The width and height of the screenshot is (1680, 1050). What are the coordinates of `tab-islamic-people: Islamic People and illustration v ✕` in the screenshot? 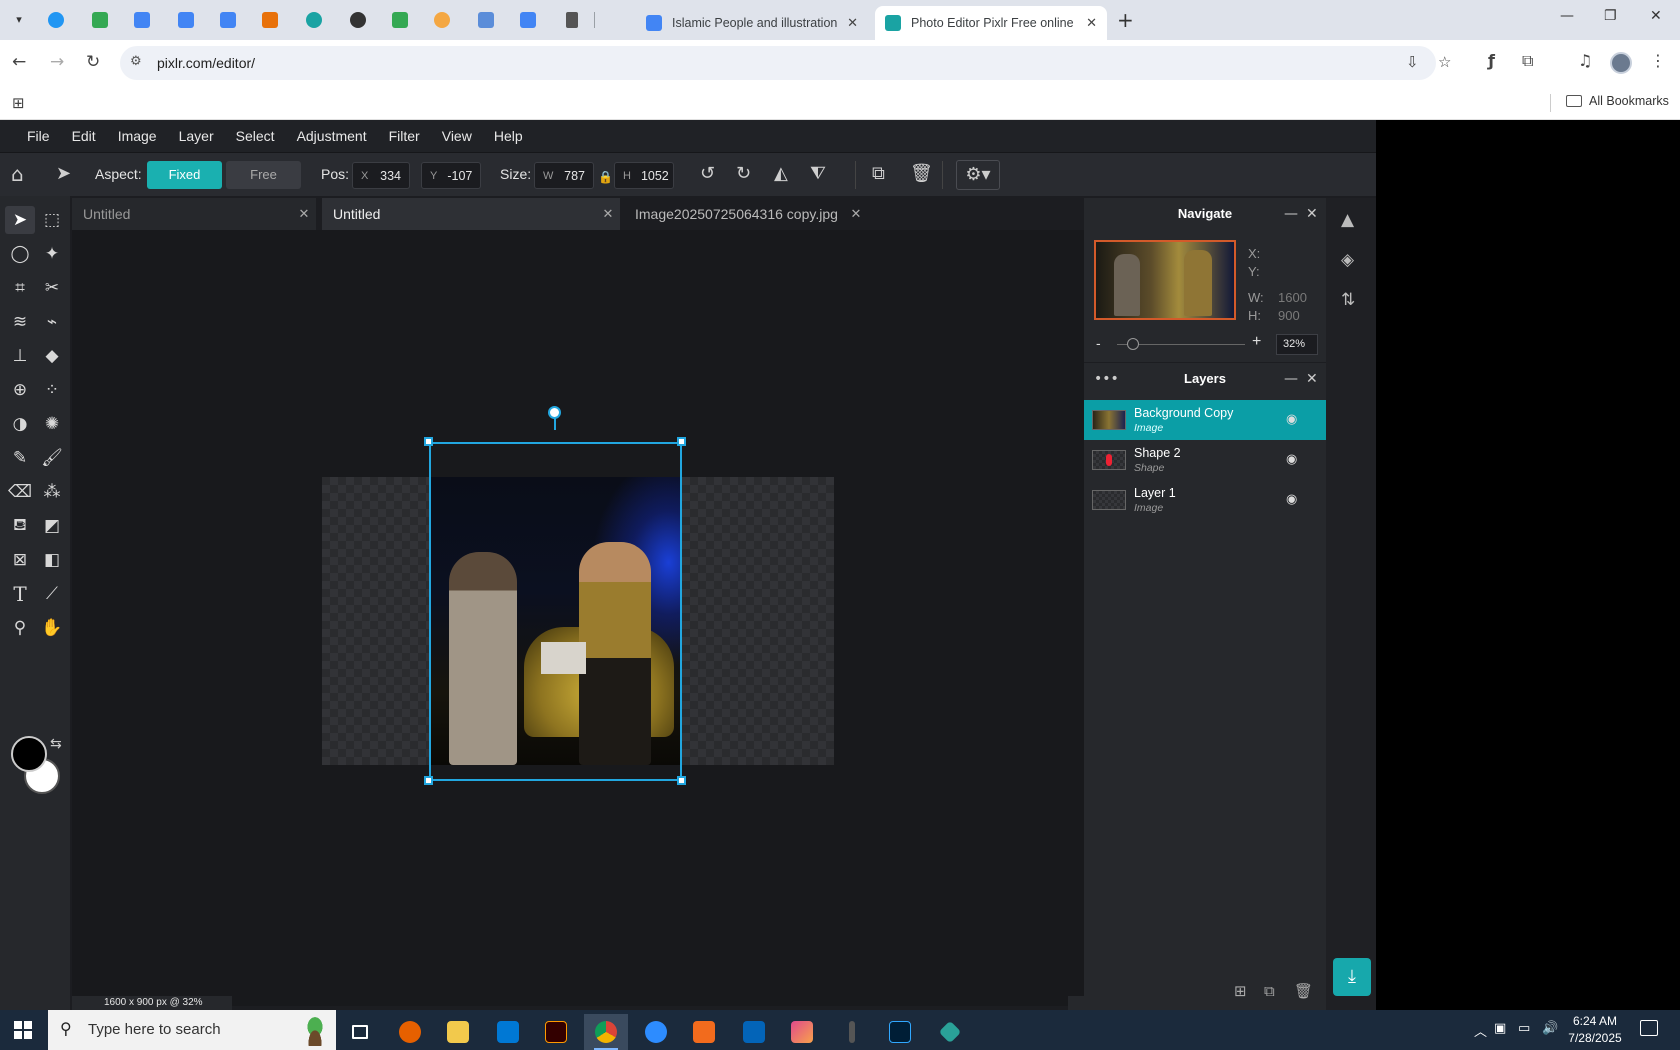 It's located at (752, 23).